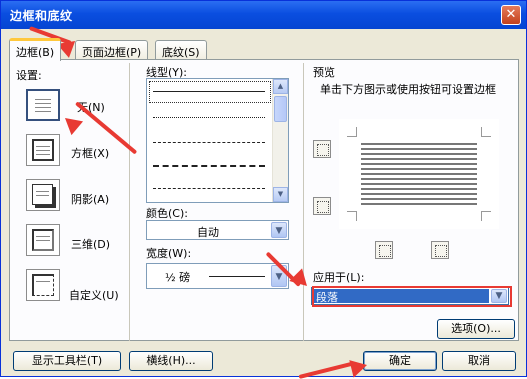 The image size is (527, 379). I want to click on scroll-down-icon: ▼, so click(280, 194).